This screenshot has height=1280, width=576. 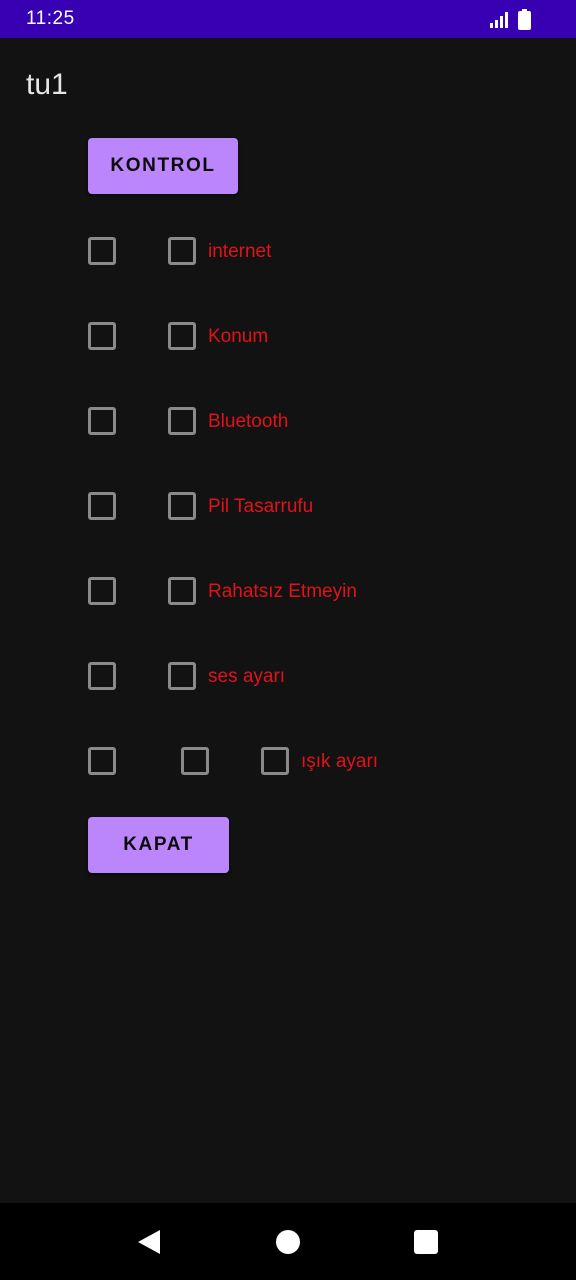 I want to click on rahatsiz-etmeyin-checkbox, so click(x=182, y=591).